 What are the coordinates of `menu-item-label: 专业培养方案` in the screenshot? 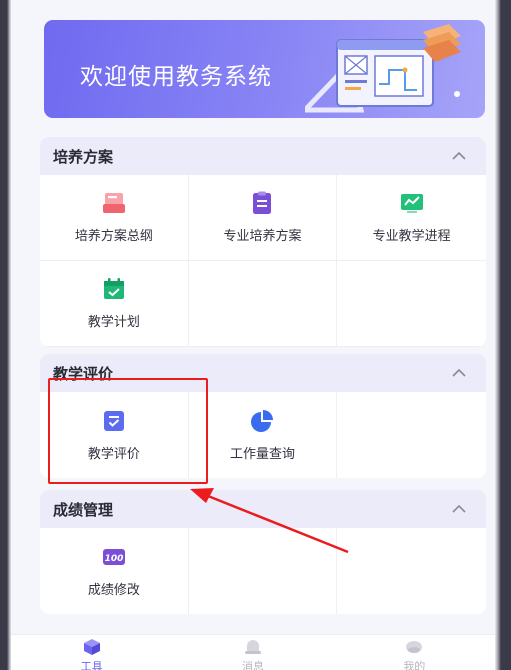 It's located at (262, 236).